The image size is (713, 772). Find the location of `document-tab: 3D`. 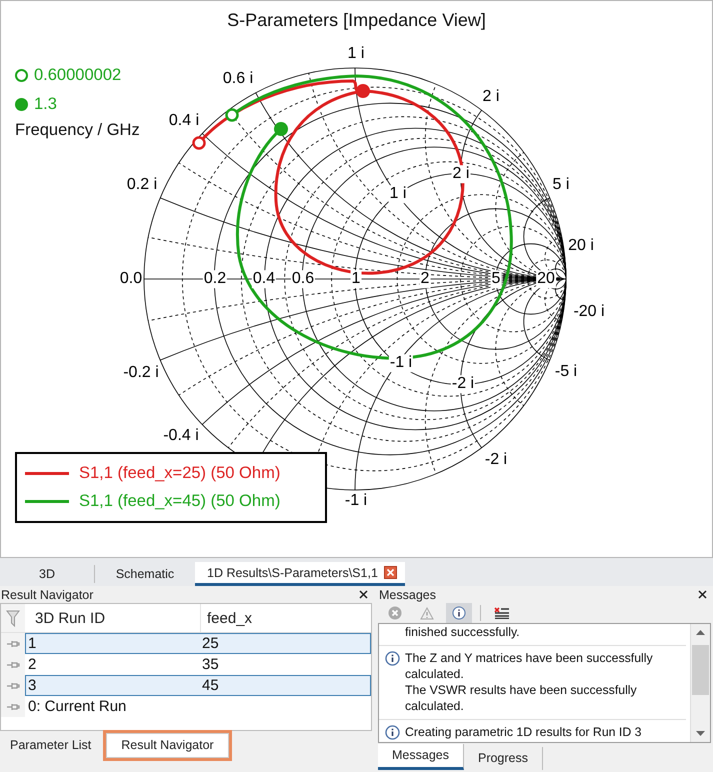

document-tab: 3D is located at coordinates (47, 574).